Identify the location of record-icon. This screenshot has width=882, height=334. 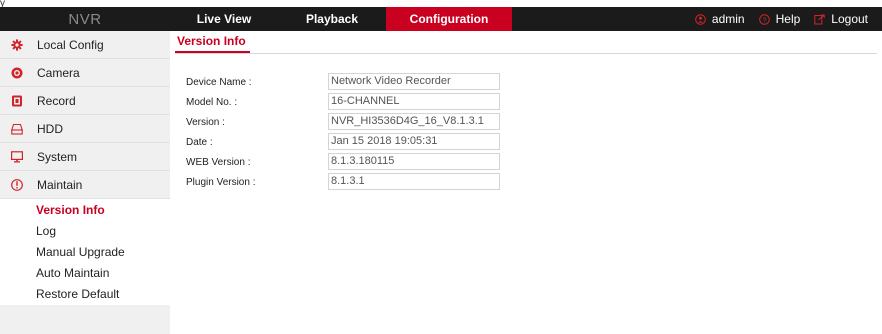
(17, 101).